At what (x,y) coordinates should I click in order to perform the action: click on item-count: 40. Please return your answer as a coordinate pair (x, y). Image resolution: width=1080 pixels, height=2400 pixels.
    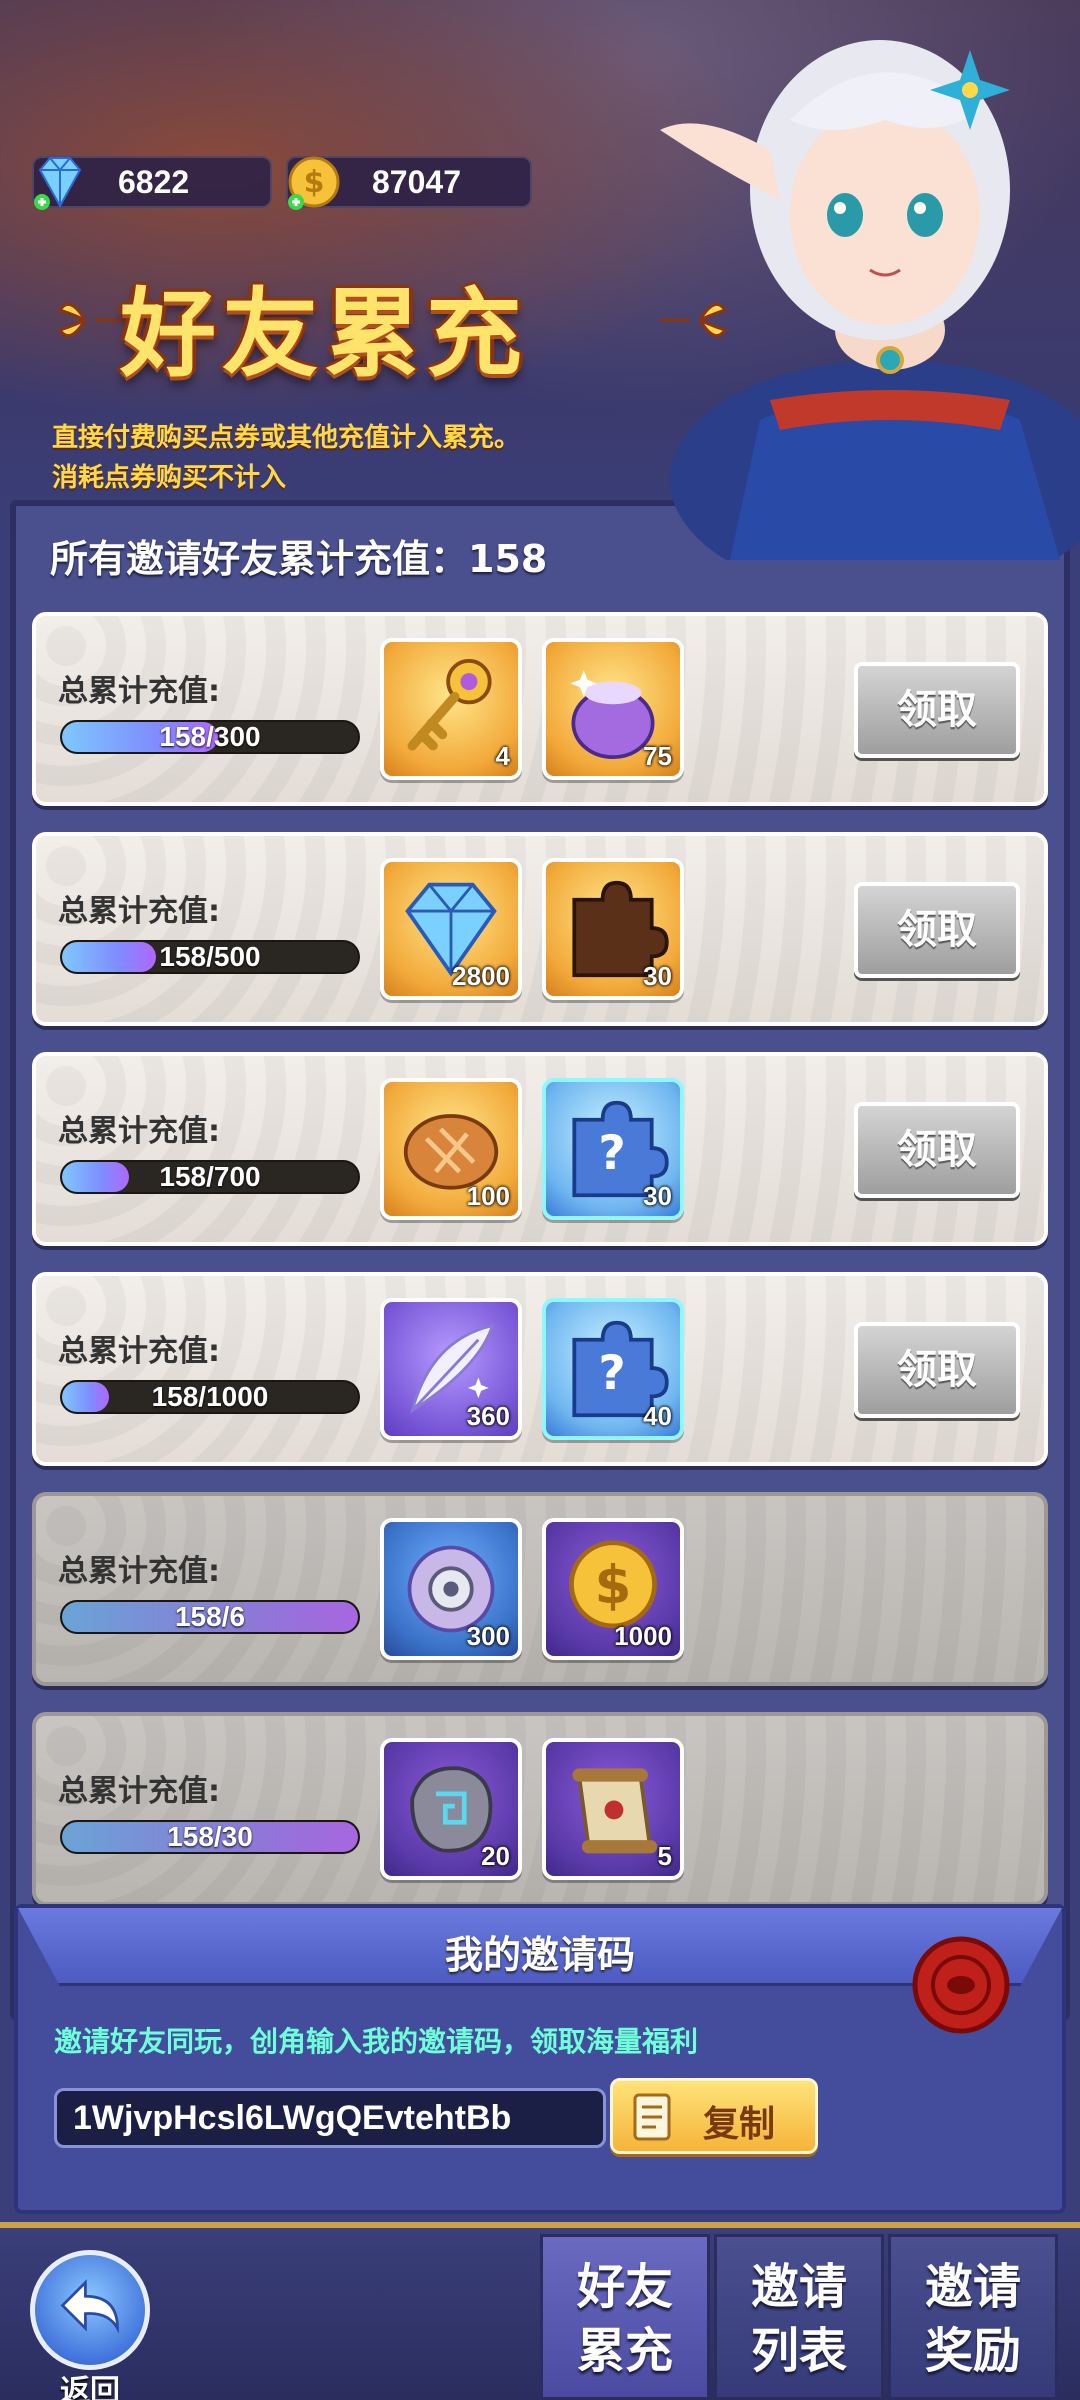
    Looking at the image, I should click on (657, 1416).